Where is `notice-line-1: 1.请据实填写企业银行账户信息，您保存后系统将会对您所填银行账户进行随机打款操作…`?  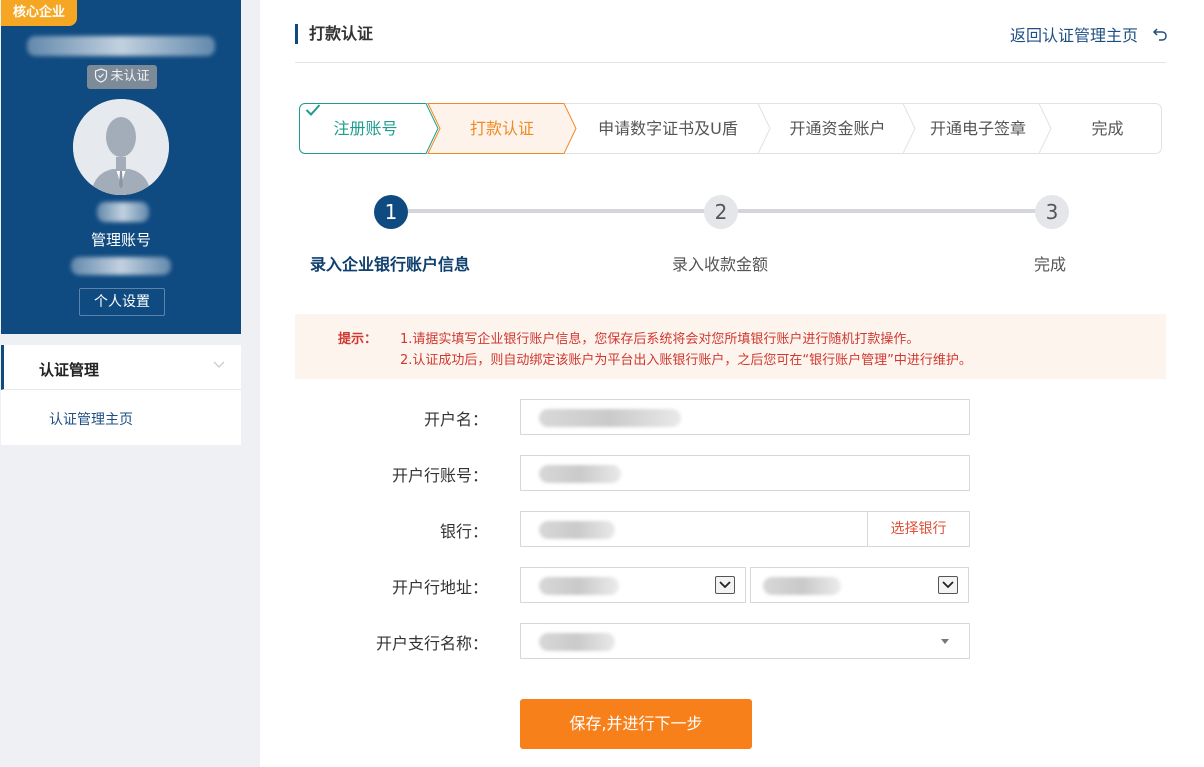 notice-line-1: 1.请据实填写企业银行账户信息，您保存后系统将会对您所填银行账户进行随机打款操作… is located at coordinates (660, 339).